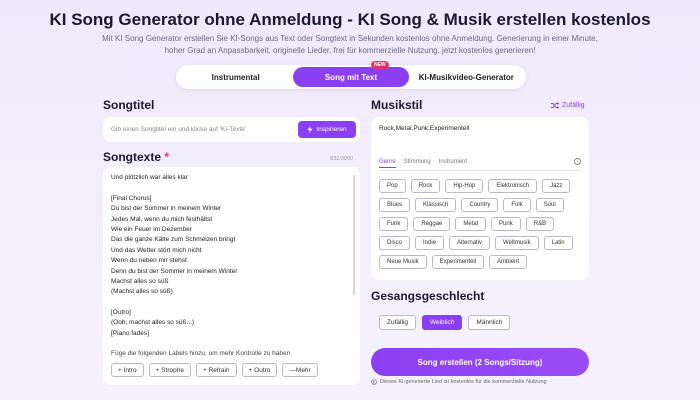 The width and height of the screenshot is (700, 400). I want to click on genre-chip: Hip-Hop, so click(464, 186).